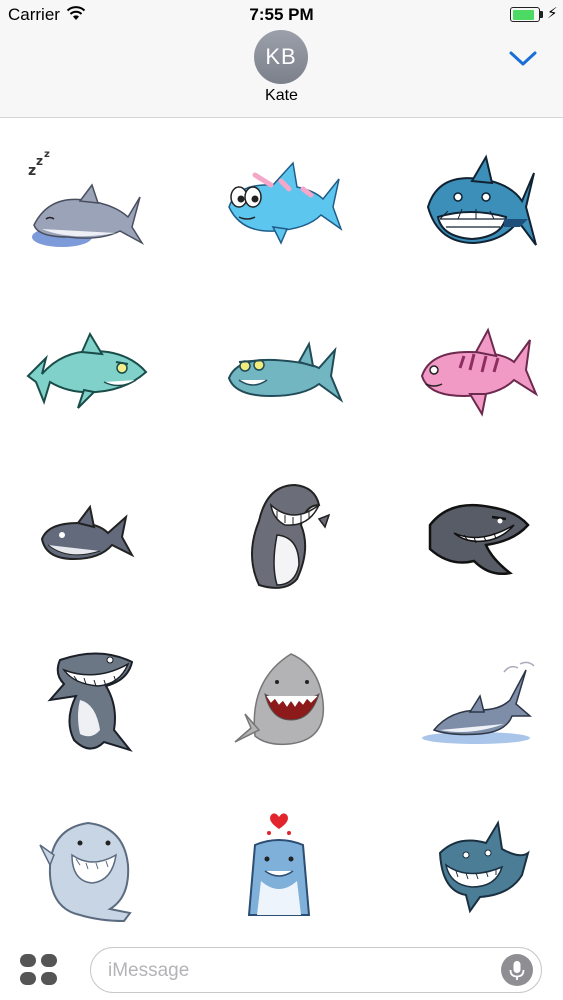 This screenshot has height=1000, width=563. I want to click on battery-level-fill, so click(523, 14).